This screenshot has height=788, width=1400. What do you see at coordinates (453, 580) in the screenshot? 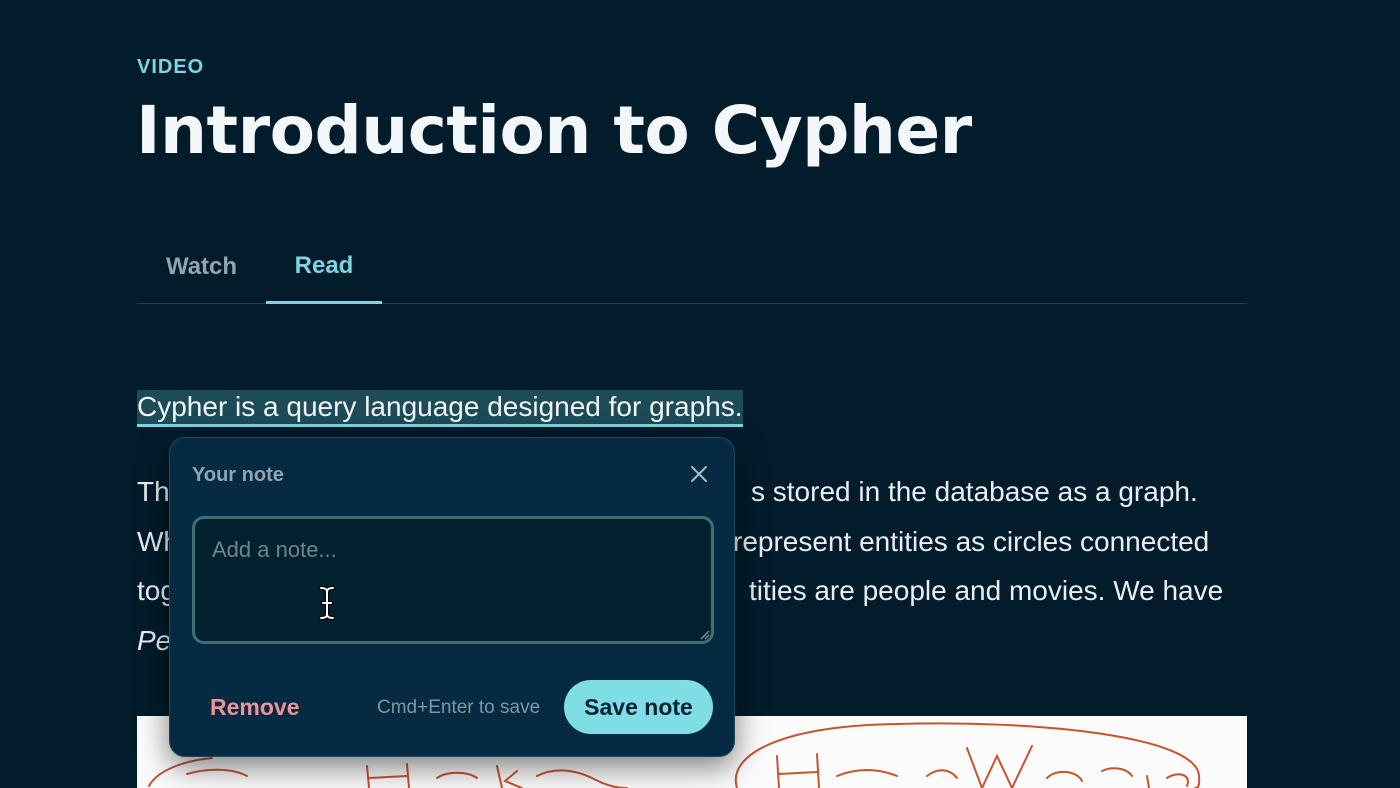
I see `note-input` at bounding box center [453, 580].